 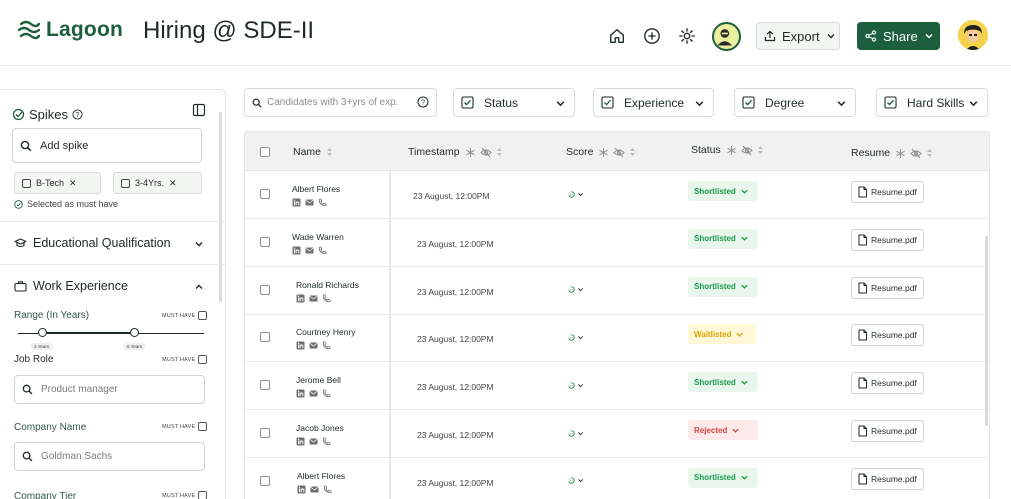 I want to click on company-name-input: Goldman Sachs, so click(x=109, y=456).